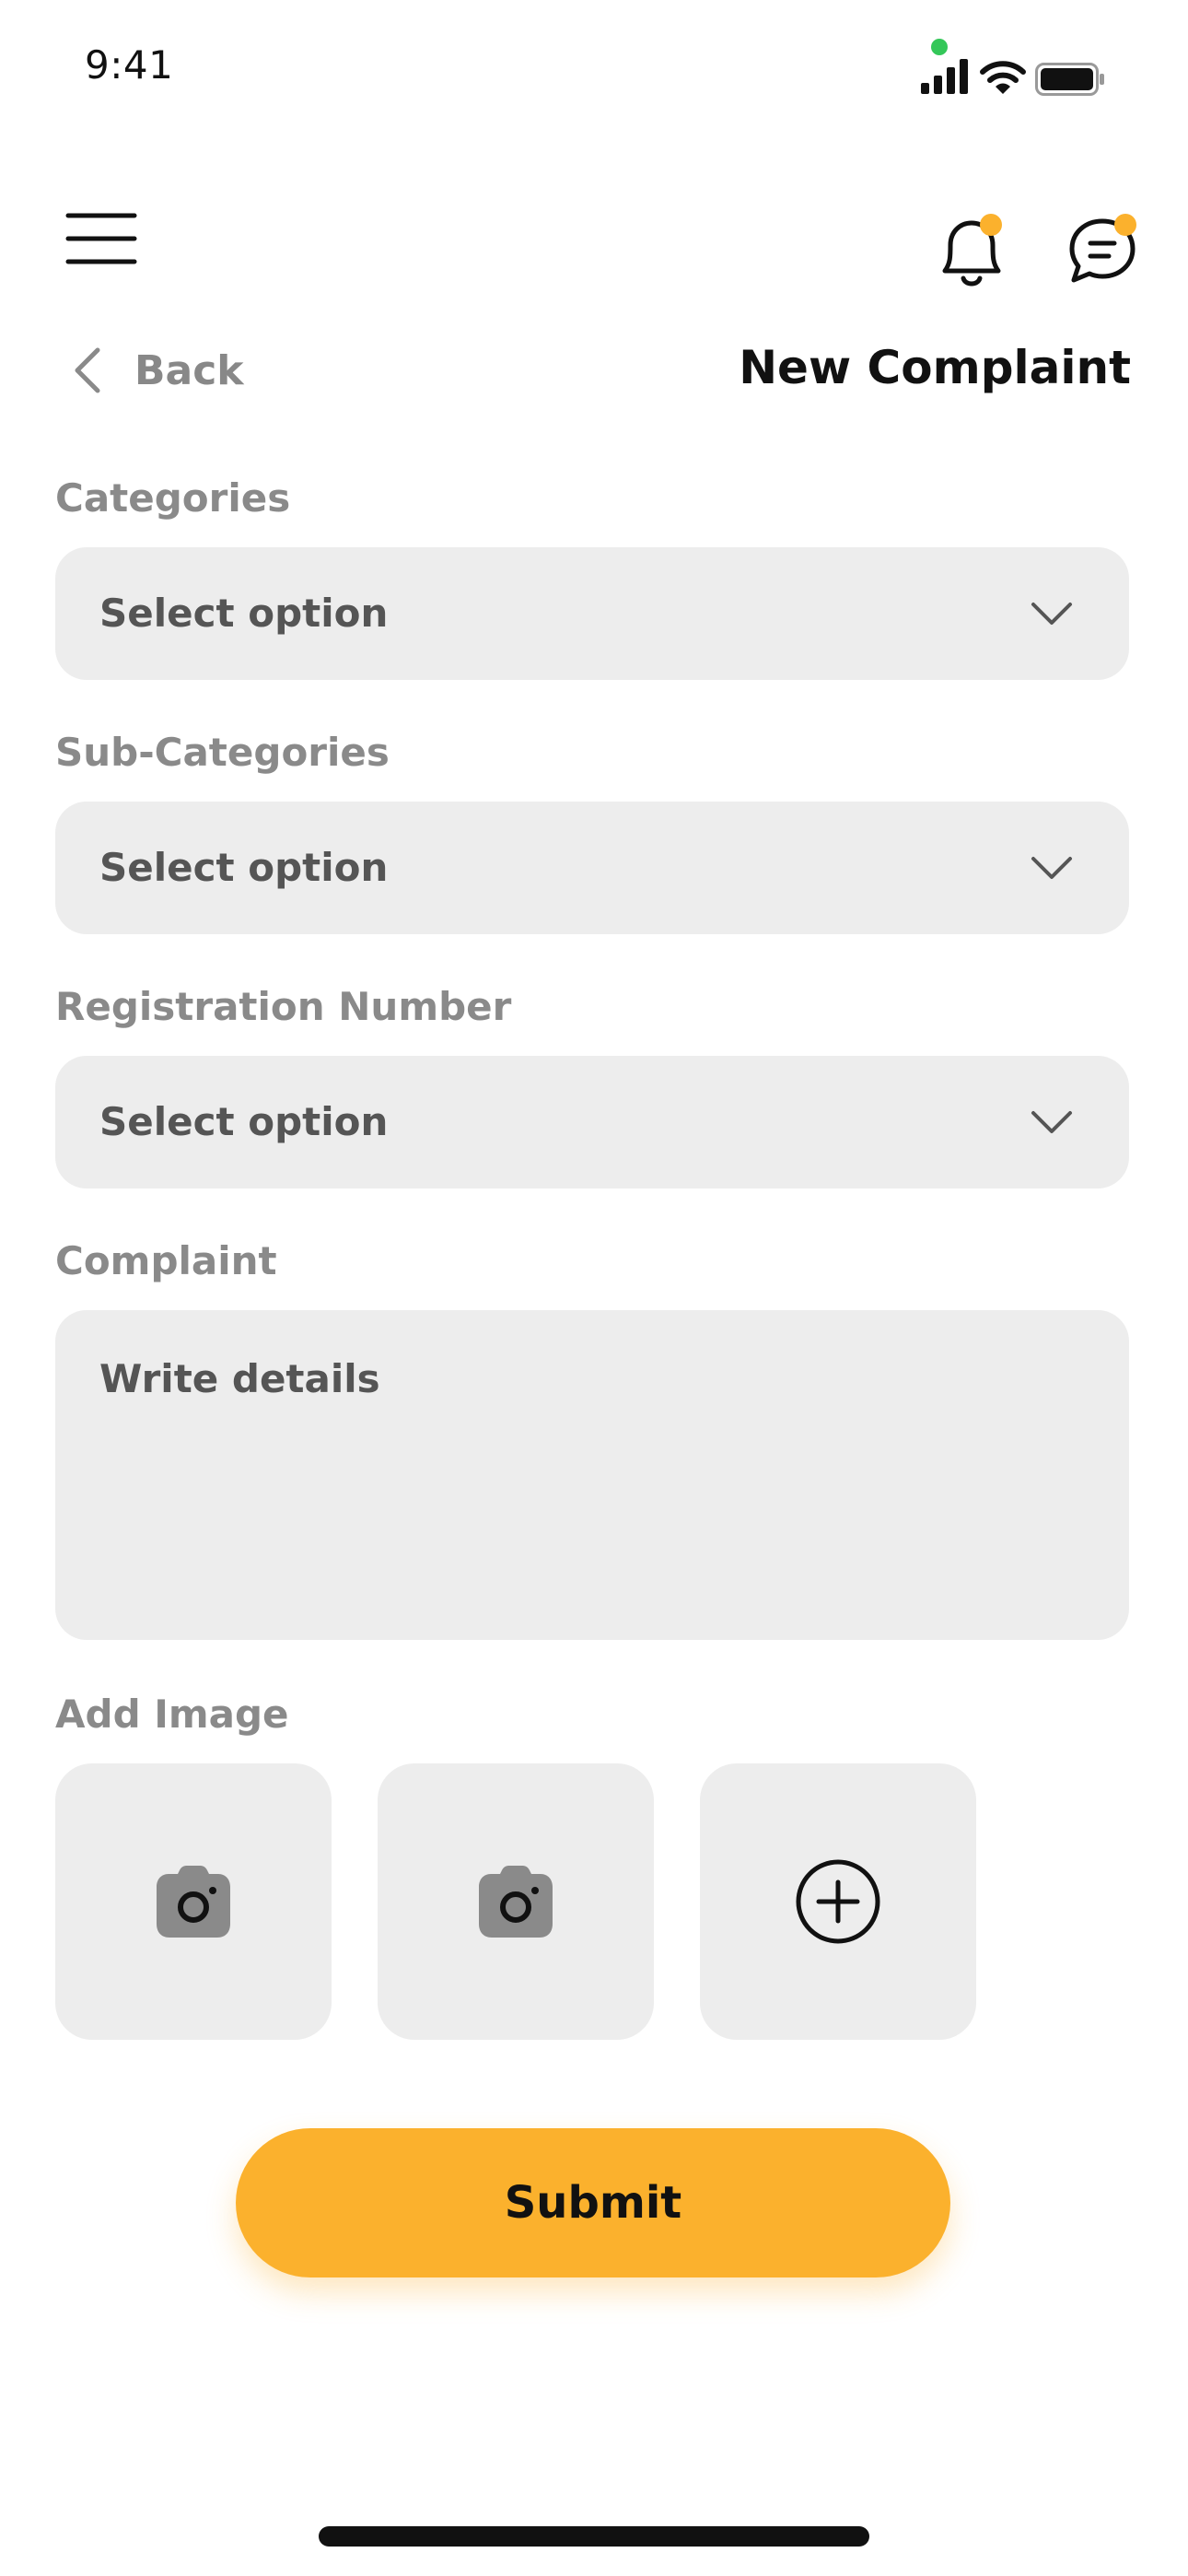  What do you see at coordinates (592, 1122) in the screenshot?
I see `registration-number-select: Select option` at bounding box center [592, 1122].